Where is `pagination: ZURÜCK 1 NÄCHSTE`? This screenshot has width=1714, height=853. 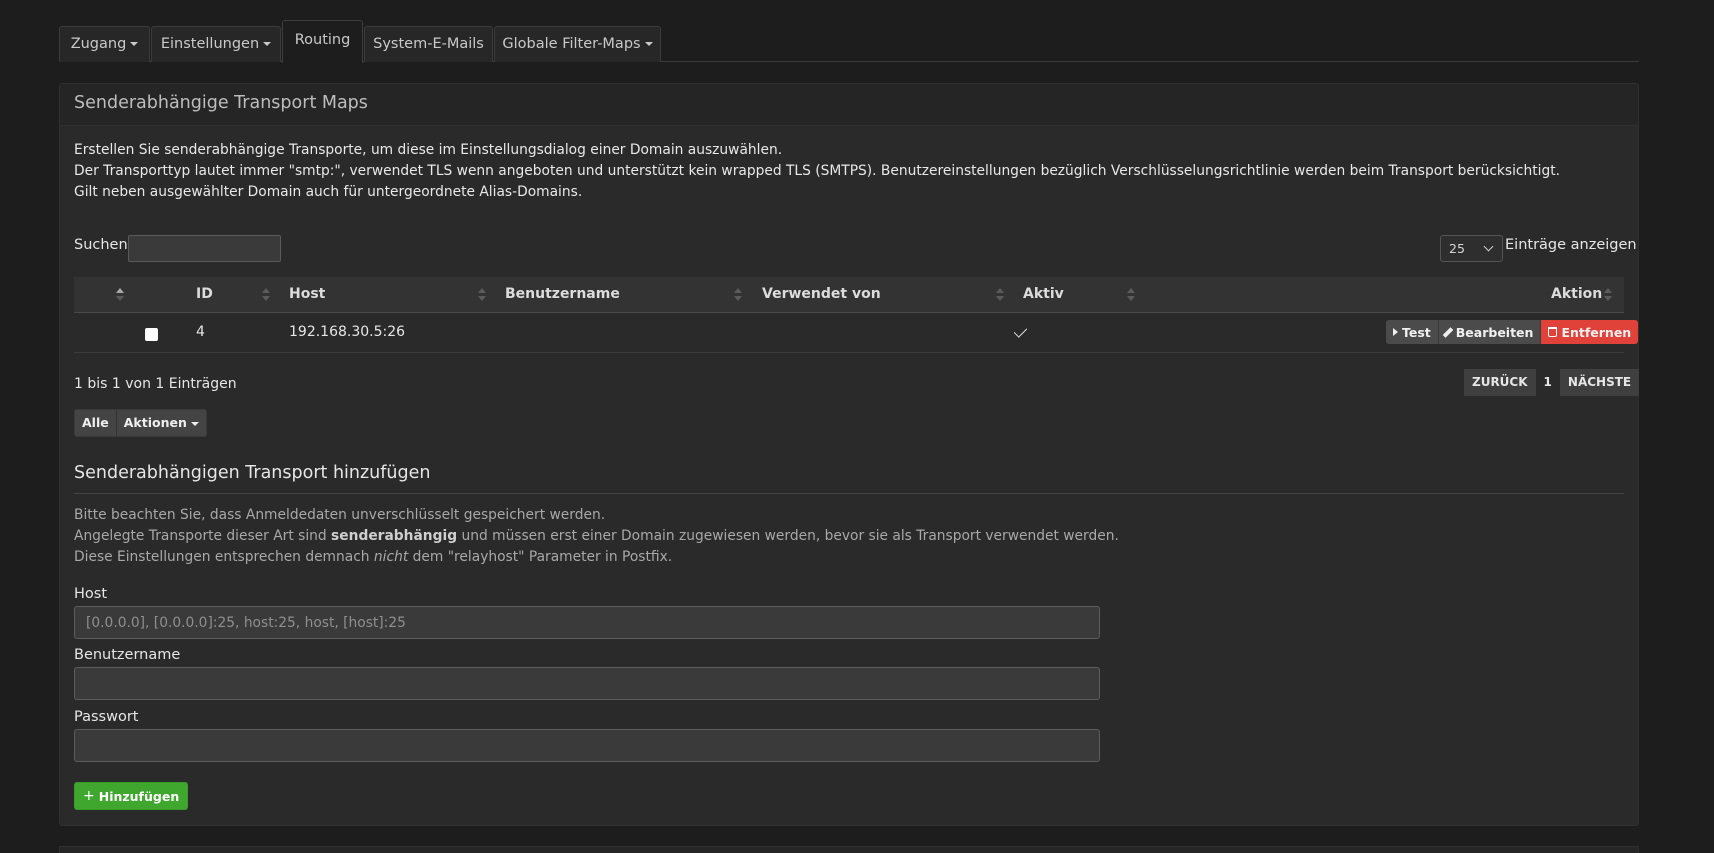
pagination: ZURÜCK 1 NÄCHSTE is located at coordinates (1552, 382).